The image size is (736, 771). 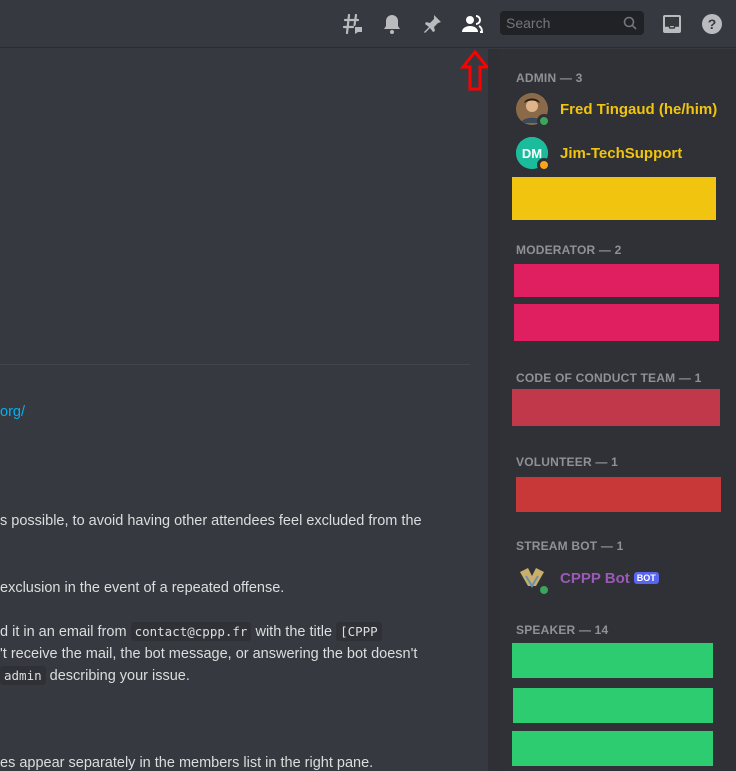 I want to click on member-item: Fred Tingaud (he/him), so click(x=617, y=109).